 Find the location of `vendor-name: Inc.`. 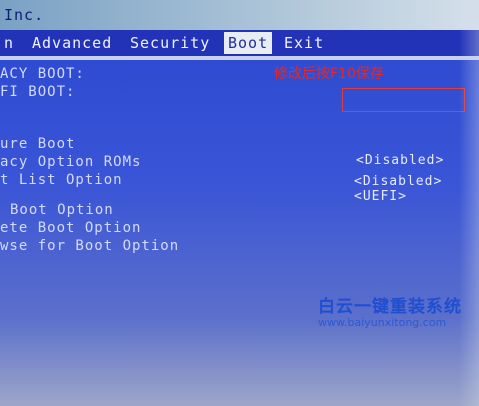

vendor-name: Inc. is located at coordinates (24, 15).